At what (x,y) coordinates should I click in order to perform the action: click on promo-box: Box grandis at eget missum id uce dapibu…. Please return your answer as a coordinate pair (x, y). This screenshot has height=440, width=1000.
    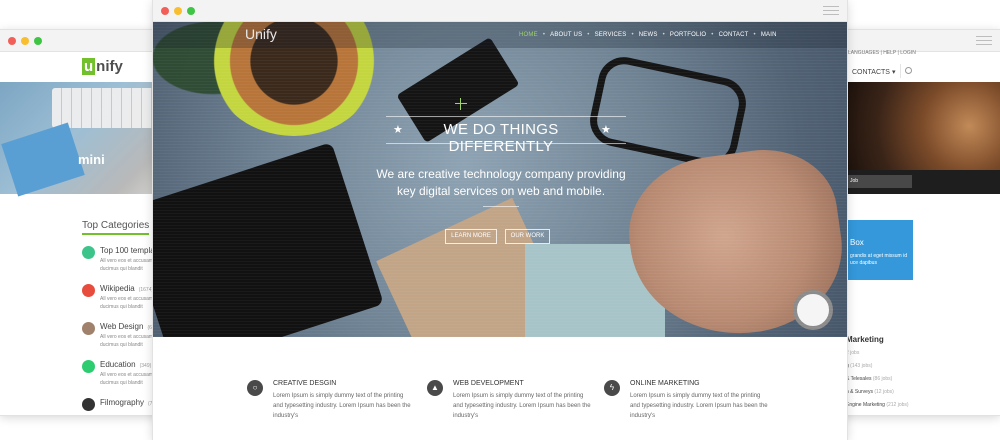
    Looking at the image, I should click on (879, 250).